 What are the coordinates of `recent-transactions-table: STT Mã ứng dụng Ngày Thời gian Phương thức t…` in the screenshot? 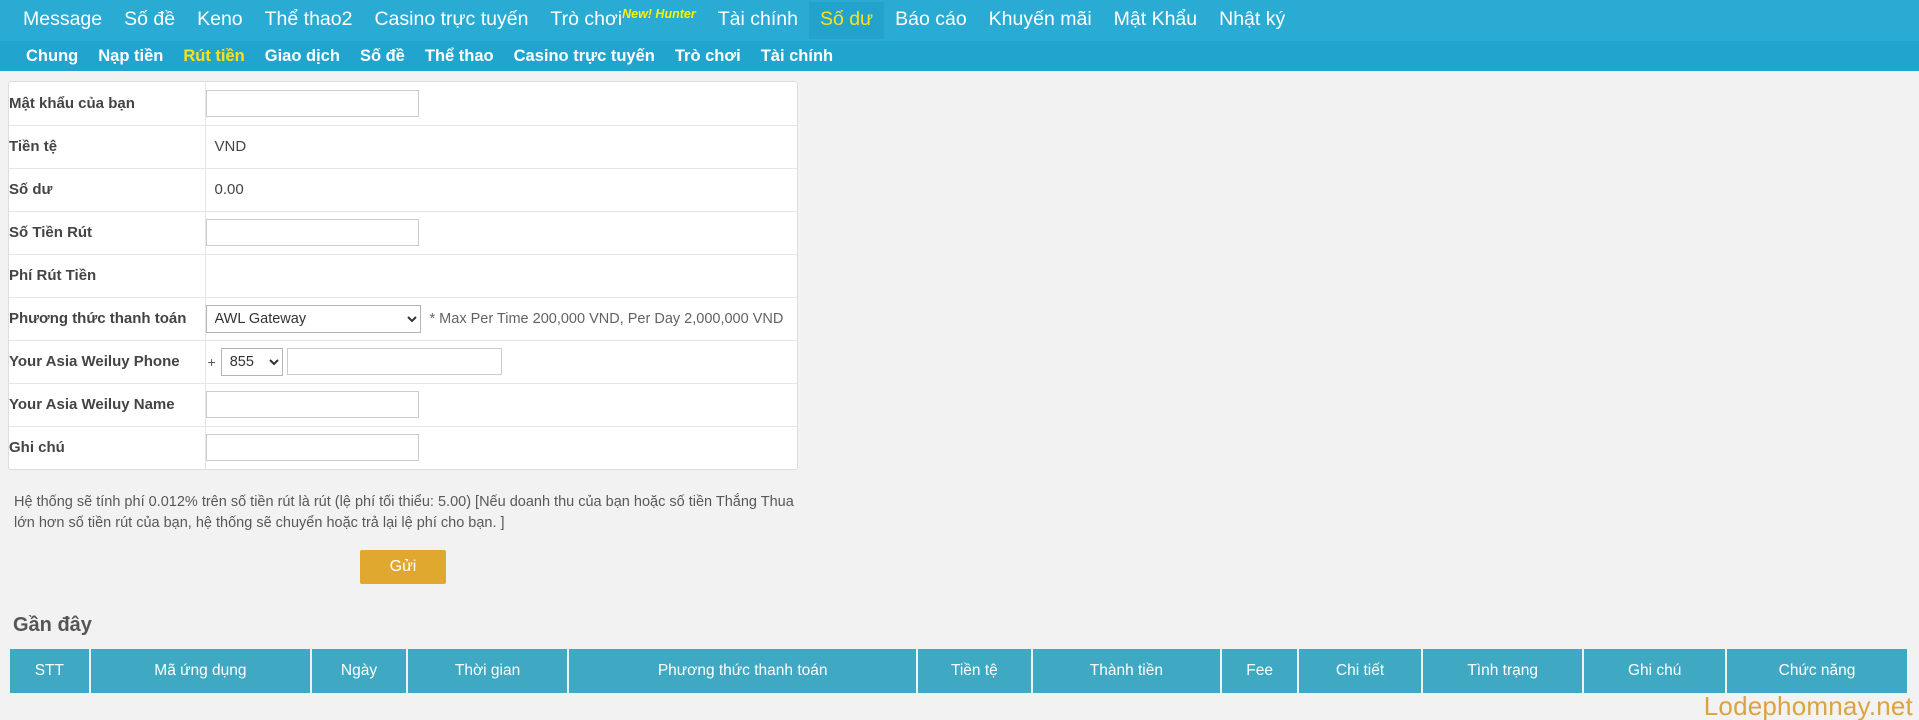 It's located at (958, 671).